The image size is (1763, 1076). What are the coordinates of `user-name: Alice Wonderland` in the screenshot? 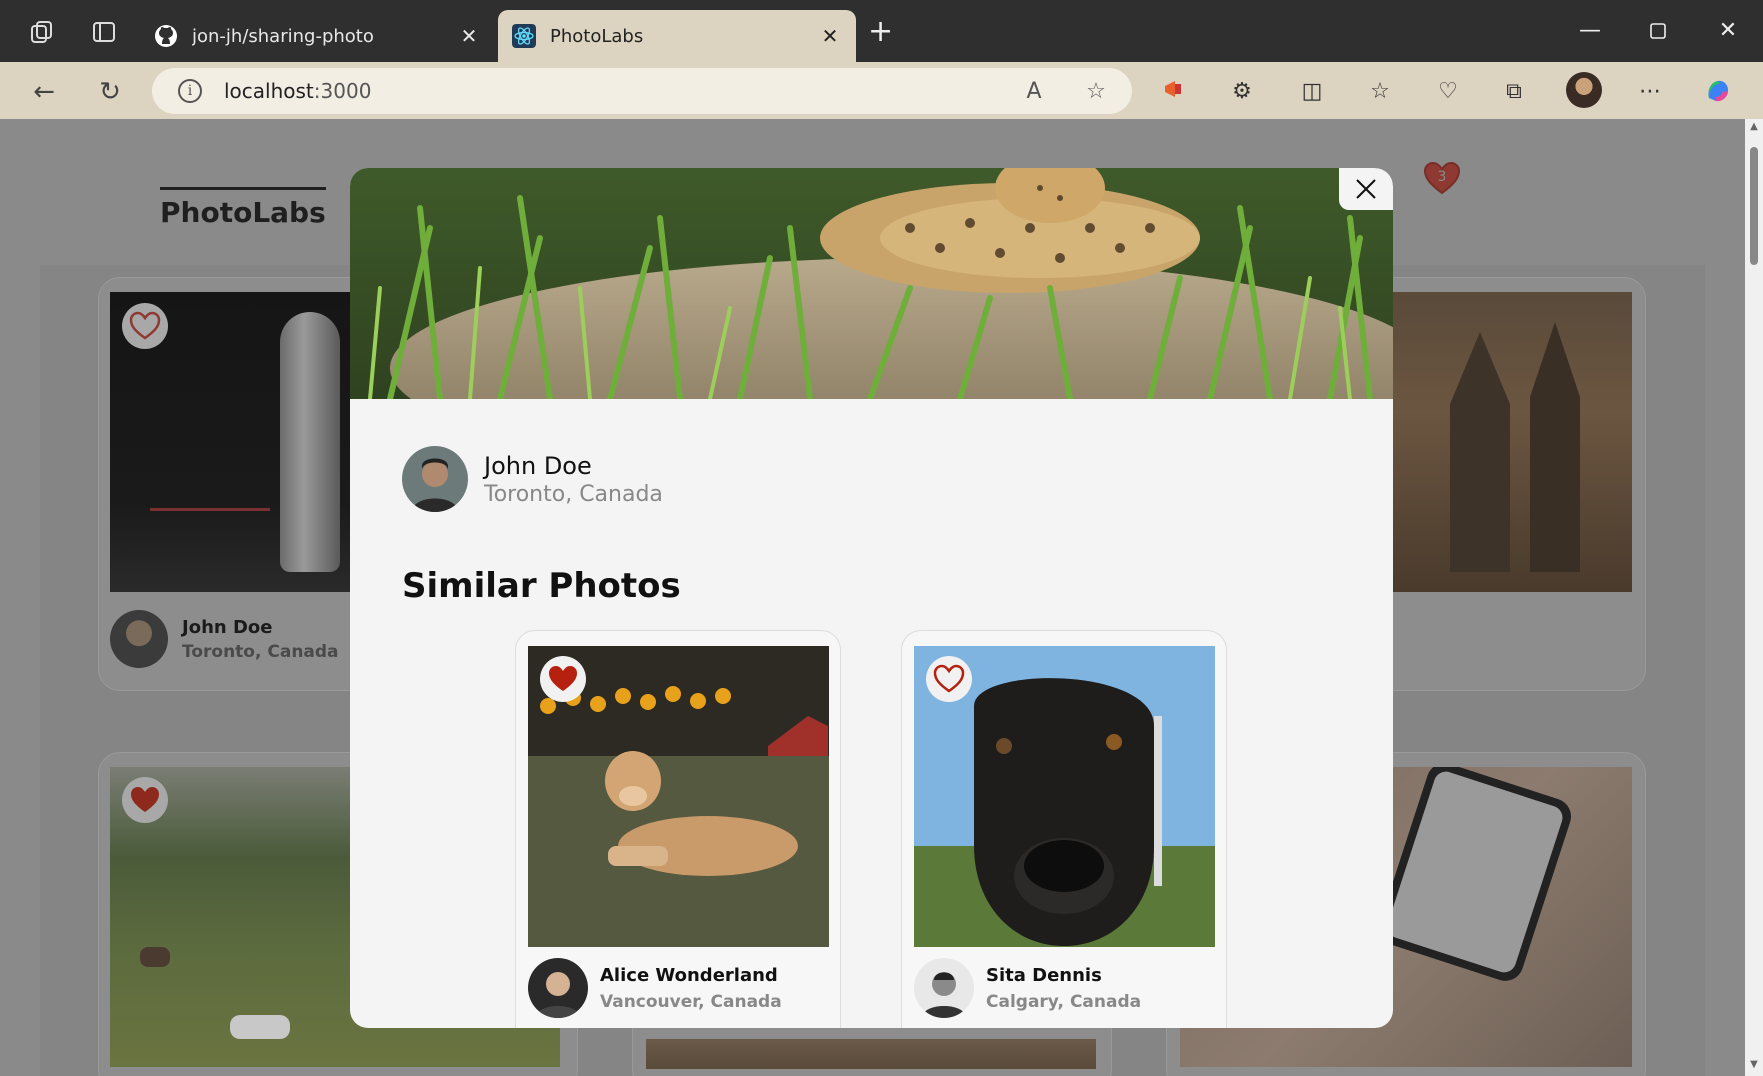 It's located at (689, 975).